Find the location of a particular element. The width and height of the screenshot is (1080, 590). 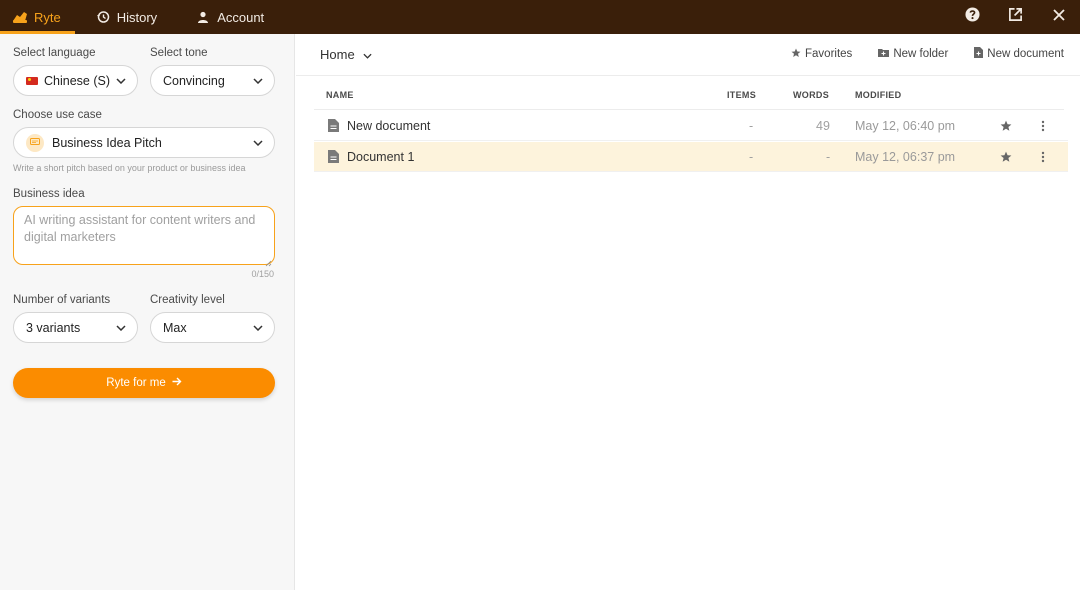

favorites-label: Favorites is located at coordinates (829, 54).